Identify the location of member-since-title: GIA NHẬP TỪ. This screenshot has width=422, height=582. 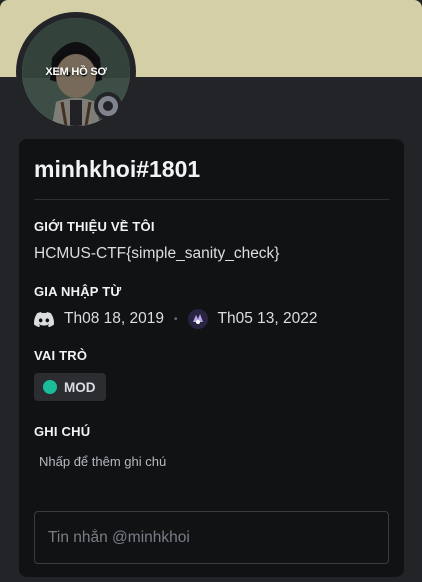
(78, 291).